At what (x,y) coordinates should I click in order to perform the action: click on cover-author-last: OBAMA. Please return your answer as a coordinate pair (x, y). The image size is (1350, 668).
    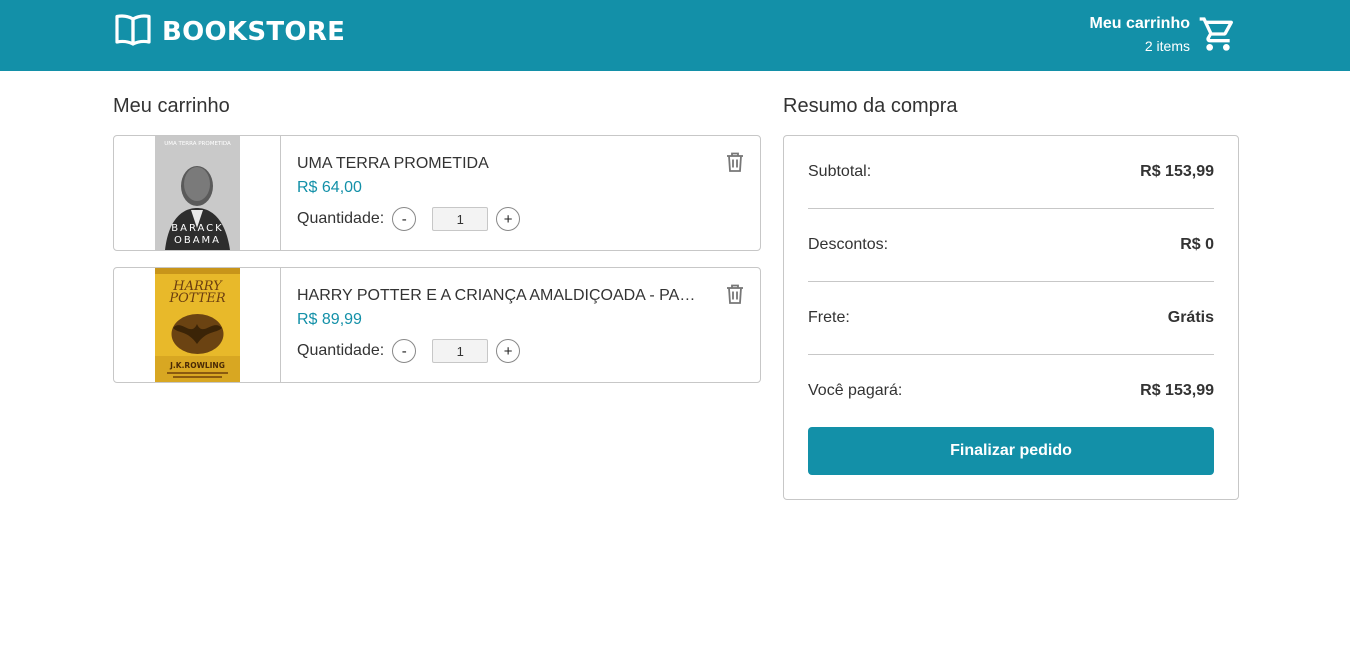
    Looking at the image, I should click on (196, 240).